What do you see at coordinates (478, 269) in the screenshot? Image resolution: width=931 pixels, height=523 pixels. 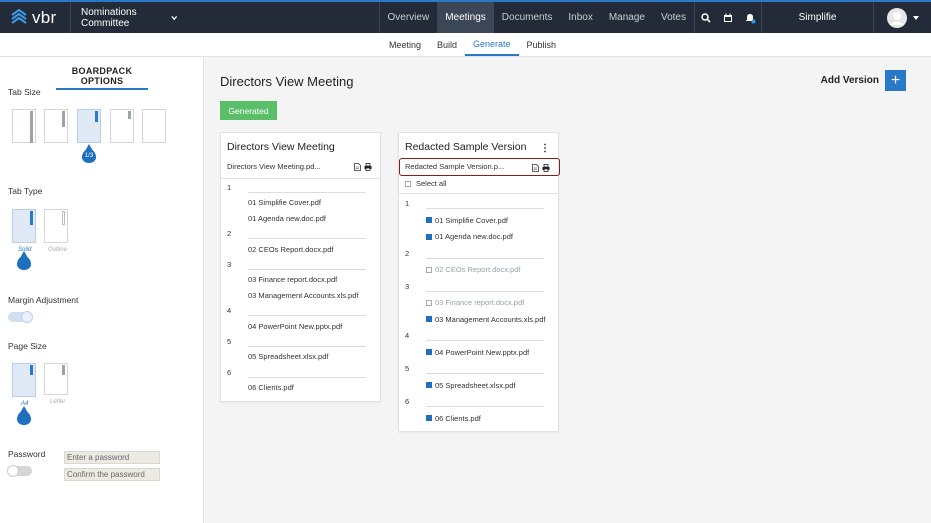 I see `document-name: 02 CEOs Report.docx.pdf` at bounding box center [478, 269].